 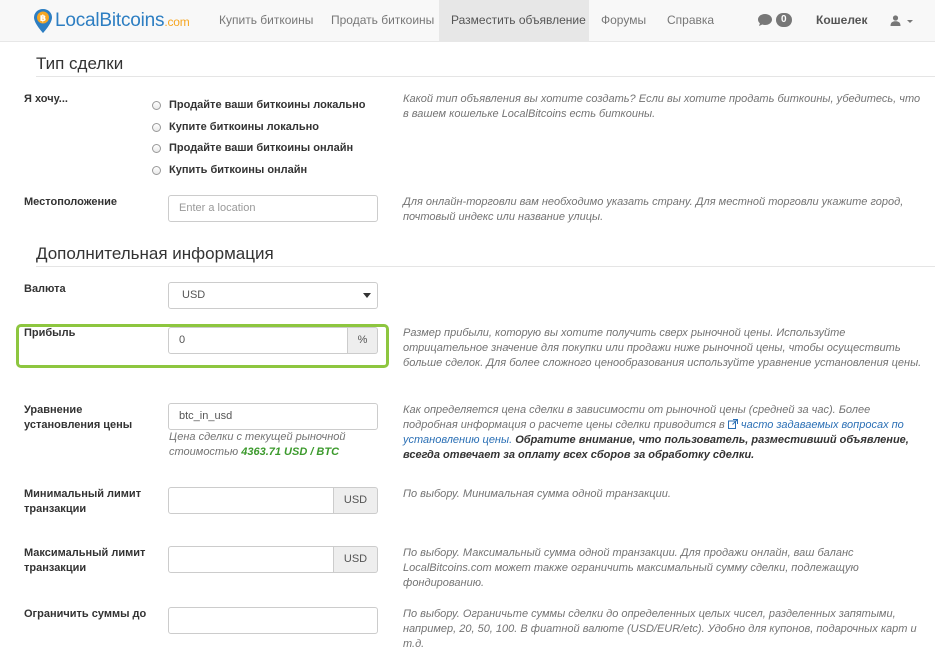 I want to click on location-input: Enter a location, so click(x=273, y=208).